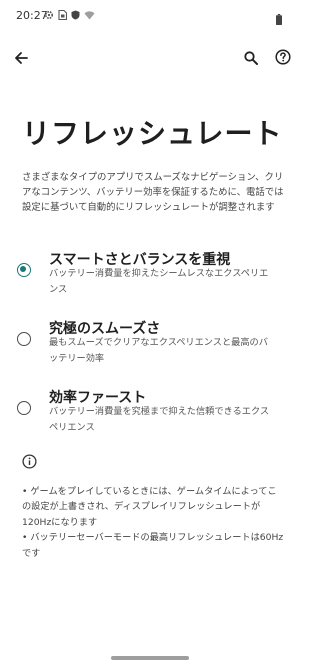 The width and height of the screenshot is (320, 667). Describe the element at coordinates (150, 59) in the screenshot. I see `app-bar` at that location.